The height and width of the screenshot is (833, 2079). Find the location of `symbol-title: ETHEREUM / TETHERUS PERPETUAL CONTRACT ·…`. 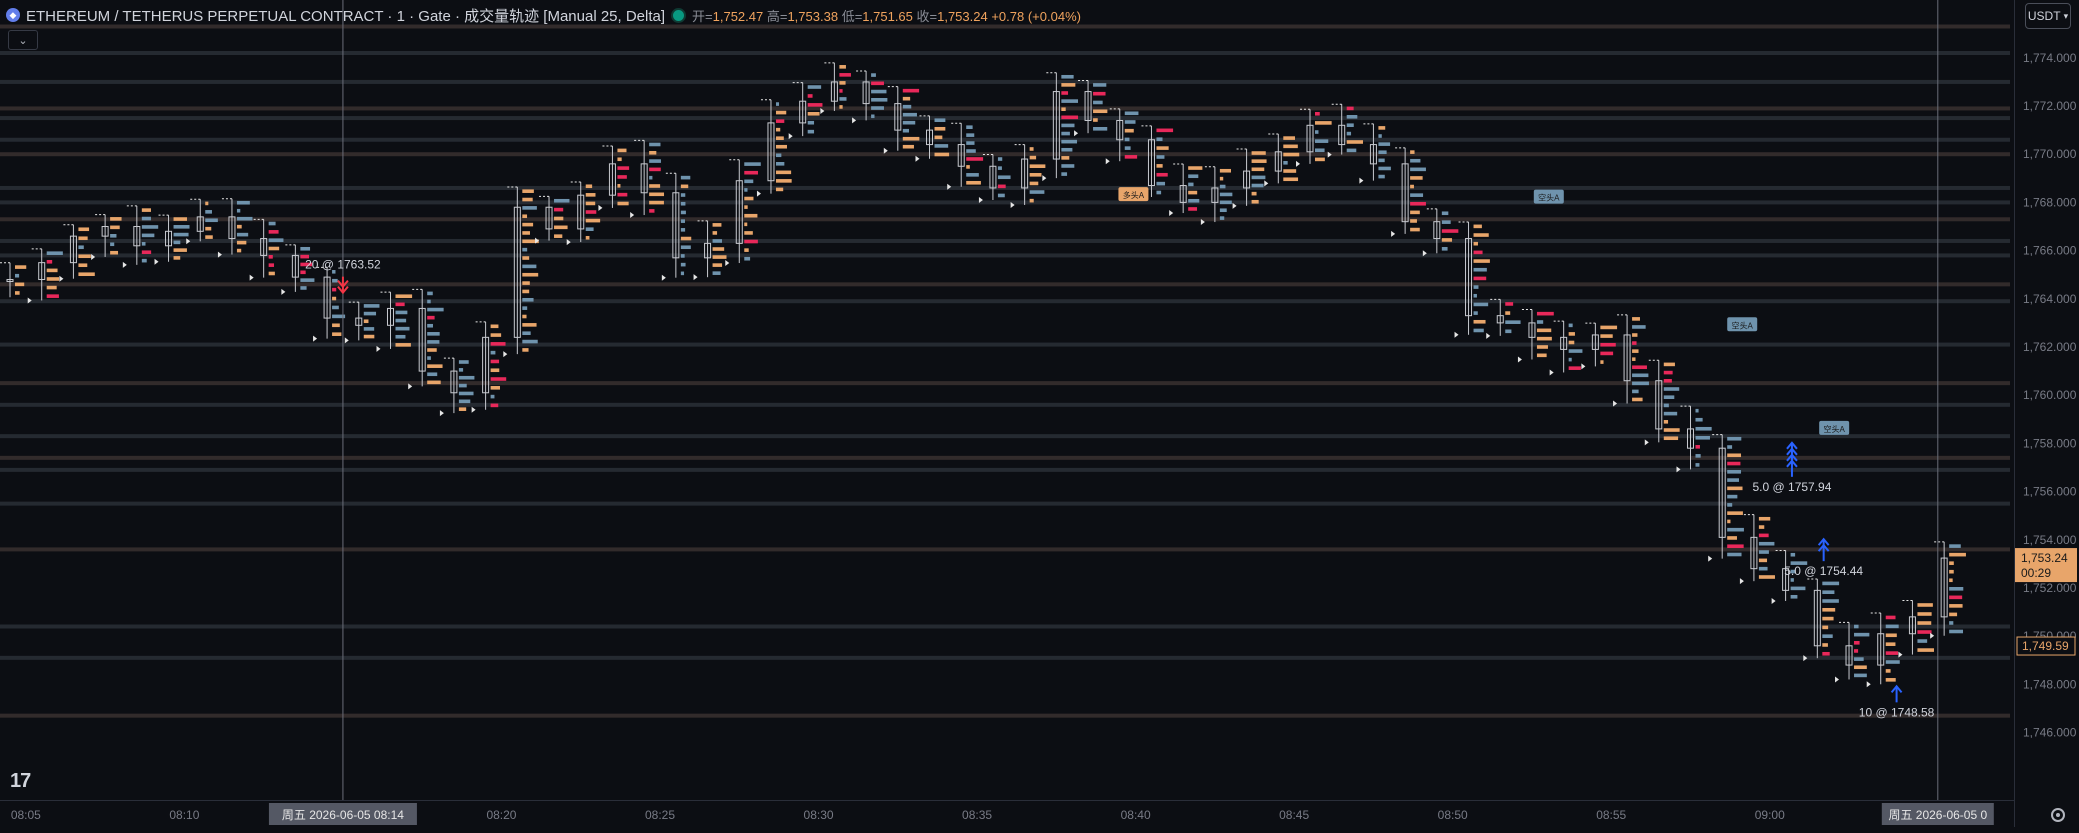

symbol-title: ETHEREUM / TETHERUS PERPETUAL CONTRACT ·… is located at coordinates (345, 15).